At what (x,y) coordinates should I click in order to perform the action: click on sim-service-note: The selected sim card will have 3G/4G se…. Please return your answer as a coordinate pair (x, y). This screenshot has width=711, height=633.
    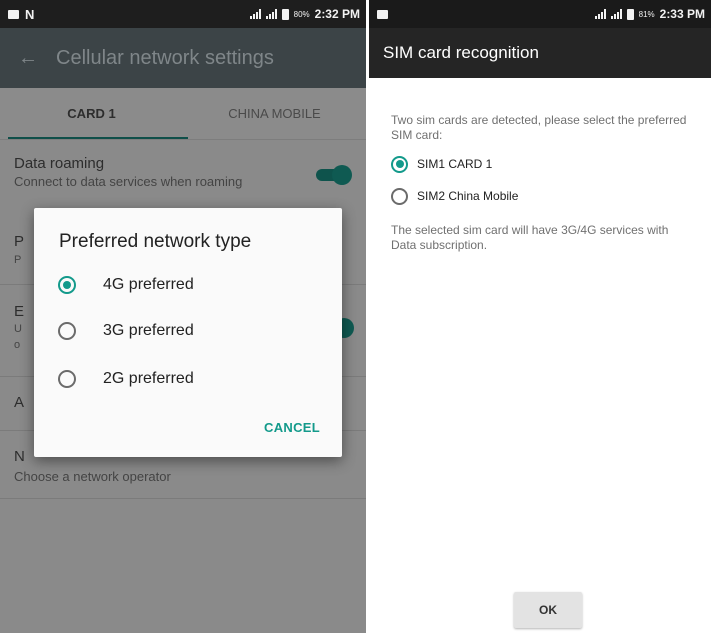
    Looking at the image, I should click on (530, 237).